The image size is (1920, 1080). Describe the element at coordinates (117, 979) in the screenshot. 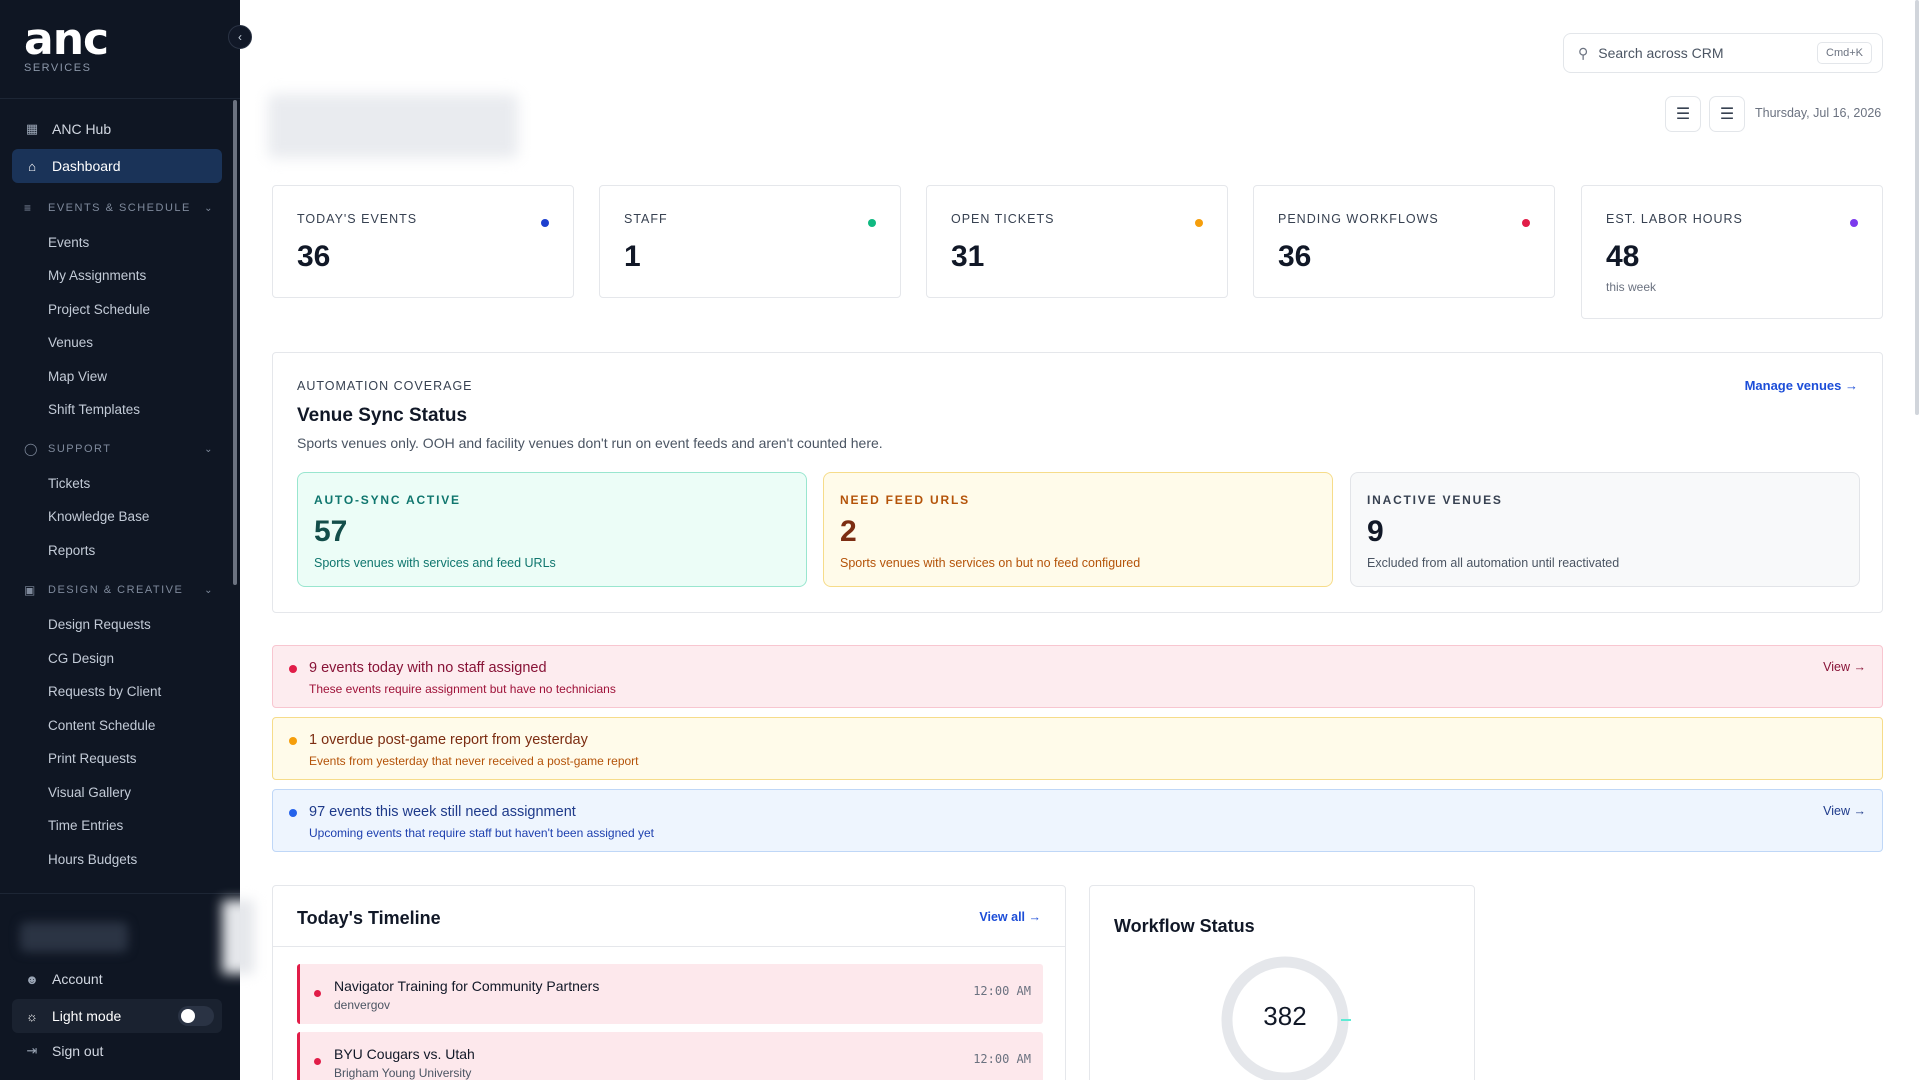

I see `sidebar-item-account: ☻ Account` at that location.